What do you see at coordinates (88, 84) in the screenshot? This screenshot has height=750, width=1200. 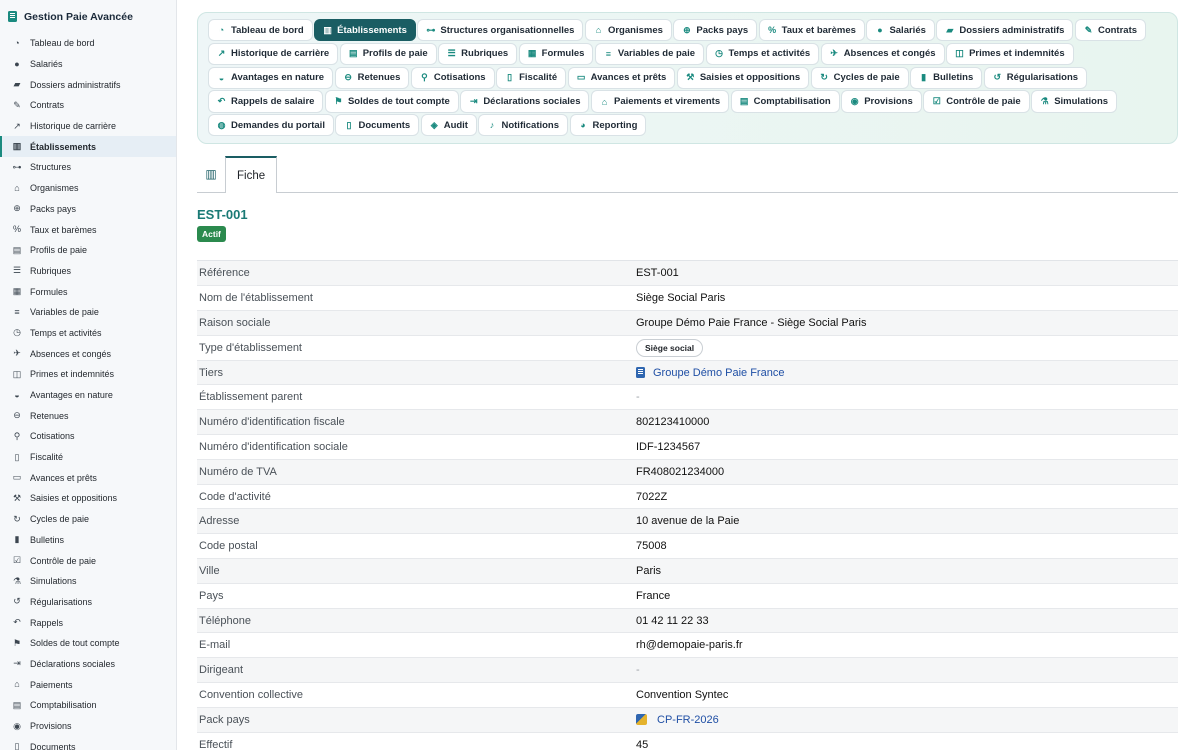 I see `sidebar-item-dossiers-administratifs: ▰ Dossiers administratifs` at bounding box center [88, 84].